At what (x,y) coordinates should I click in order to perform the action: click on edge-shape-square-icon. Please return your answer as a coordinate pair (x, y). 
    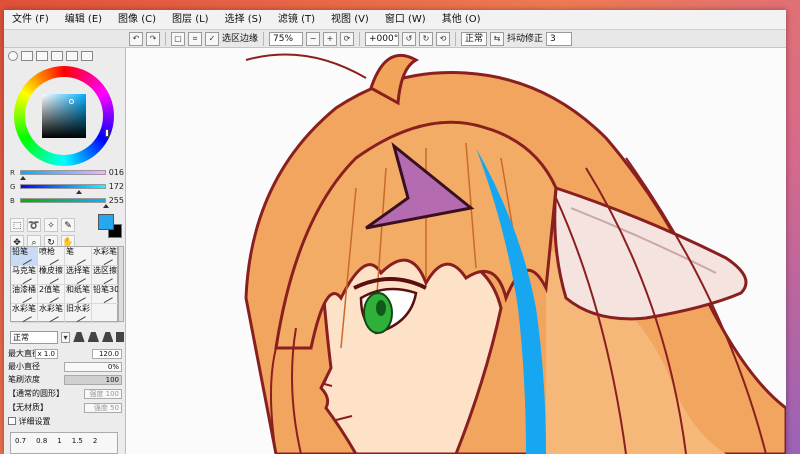
    Looking at the image, I should click on (120, 337).